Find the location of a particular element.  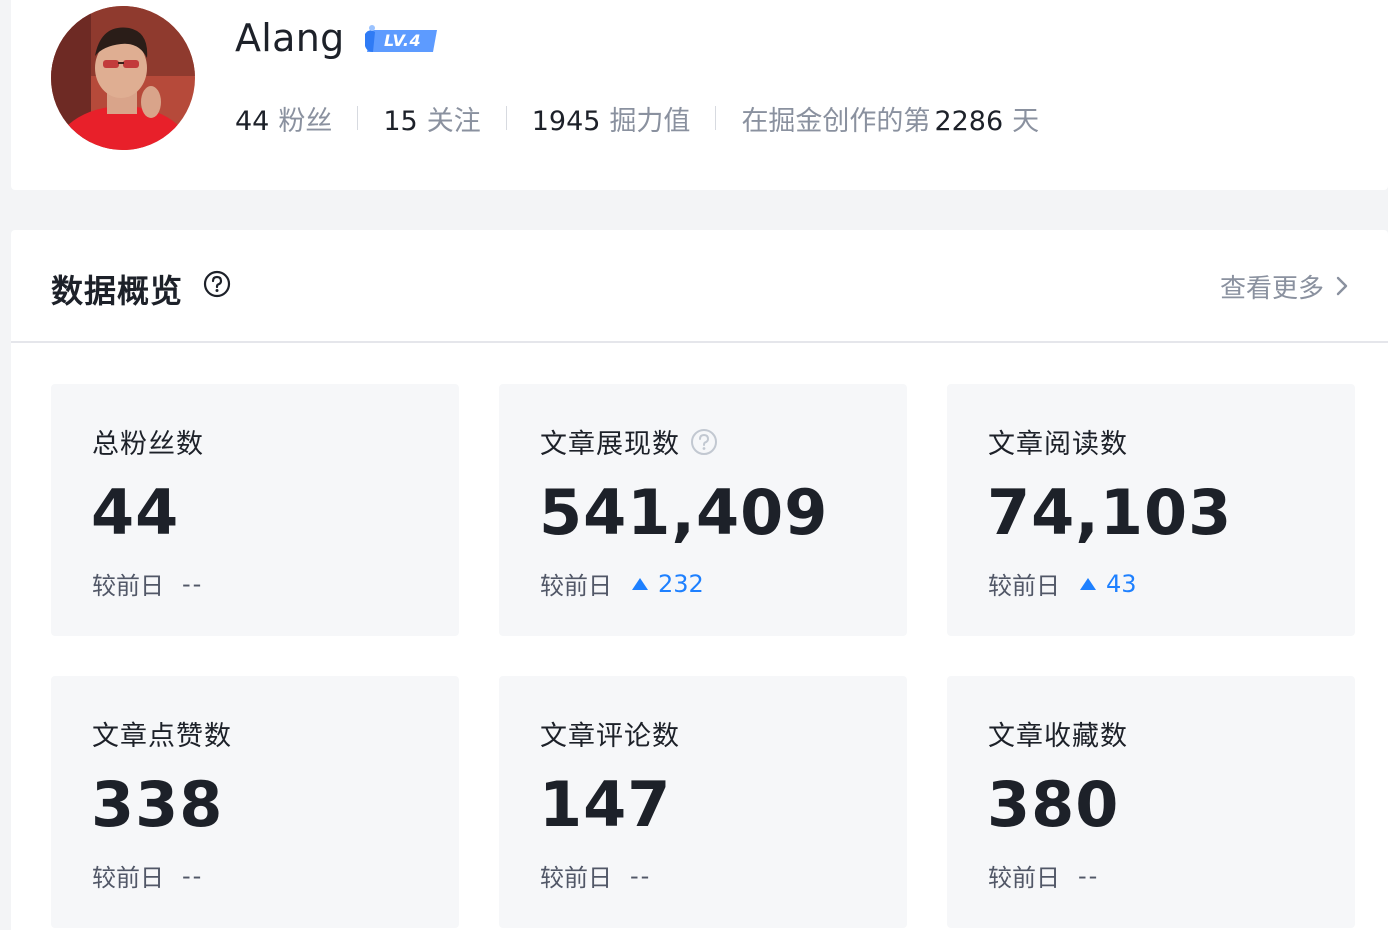

compare-change: 43 is located at coordinates (1121, 583).